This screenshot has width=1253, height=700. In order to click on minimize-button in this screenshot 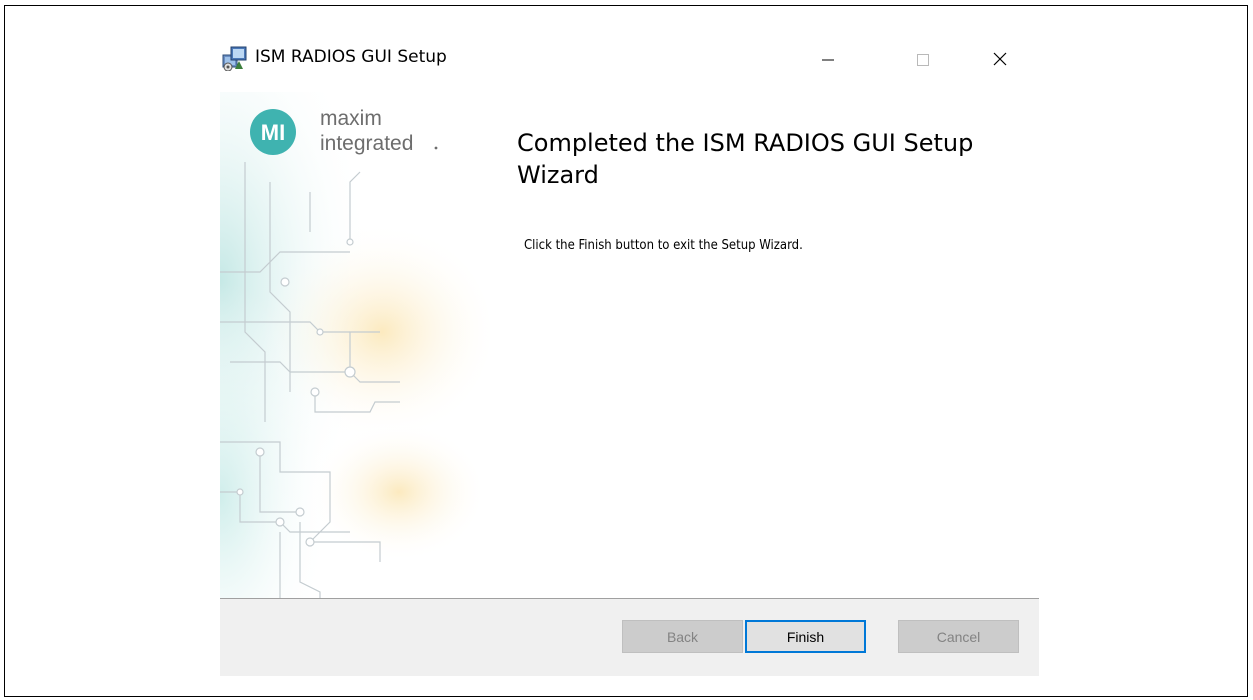, I will do `click(827, 59)`.